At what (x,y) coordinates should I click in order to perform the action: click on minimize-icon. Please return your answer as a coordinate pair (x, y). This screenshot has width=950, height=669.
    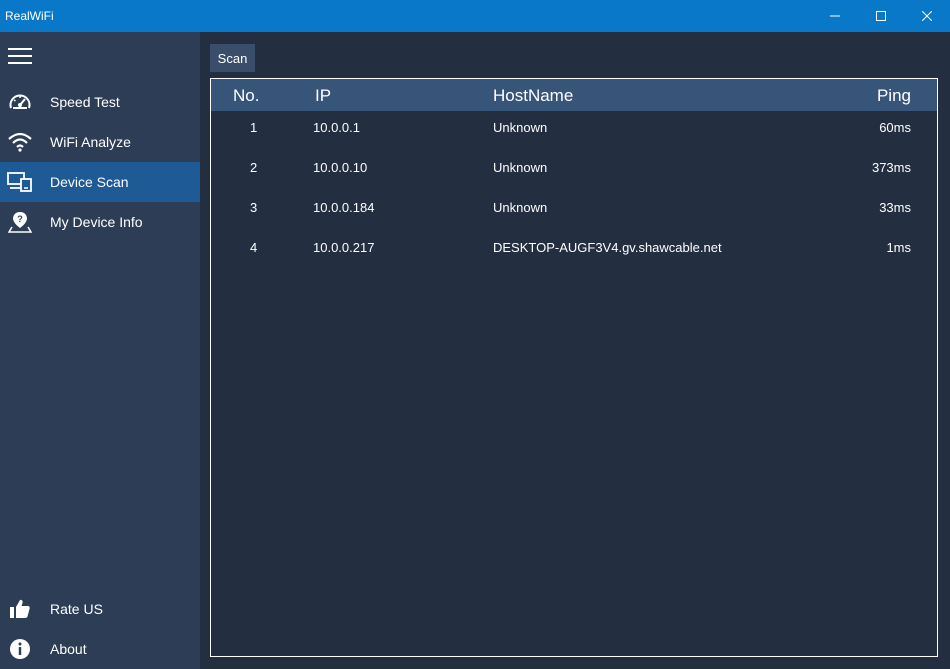
    Looking at the image, I should click on (835, 16).